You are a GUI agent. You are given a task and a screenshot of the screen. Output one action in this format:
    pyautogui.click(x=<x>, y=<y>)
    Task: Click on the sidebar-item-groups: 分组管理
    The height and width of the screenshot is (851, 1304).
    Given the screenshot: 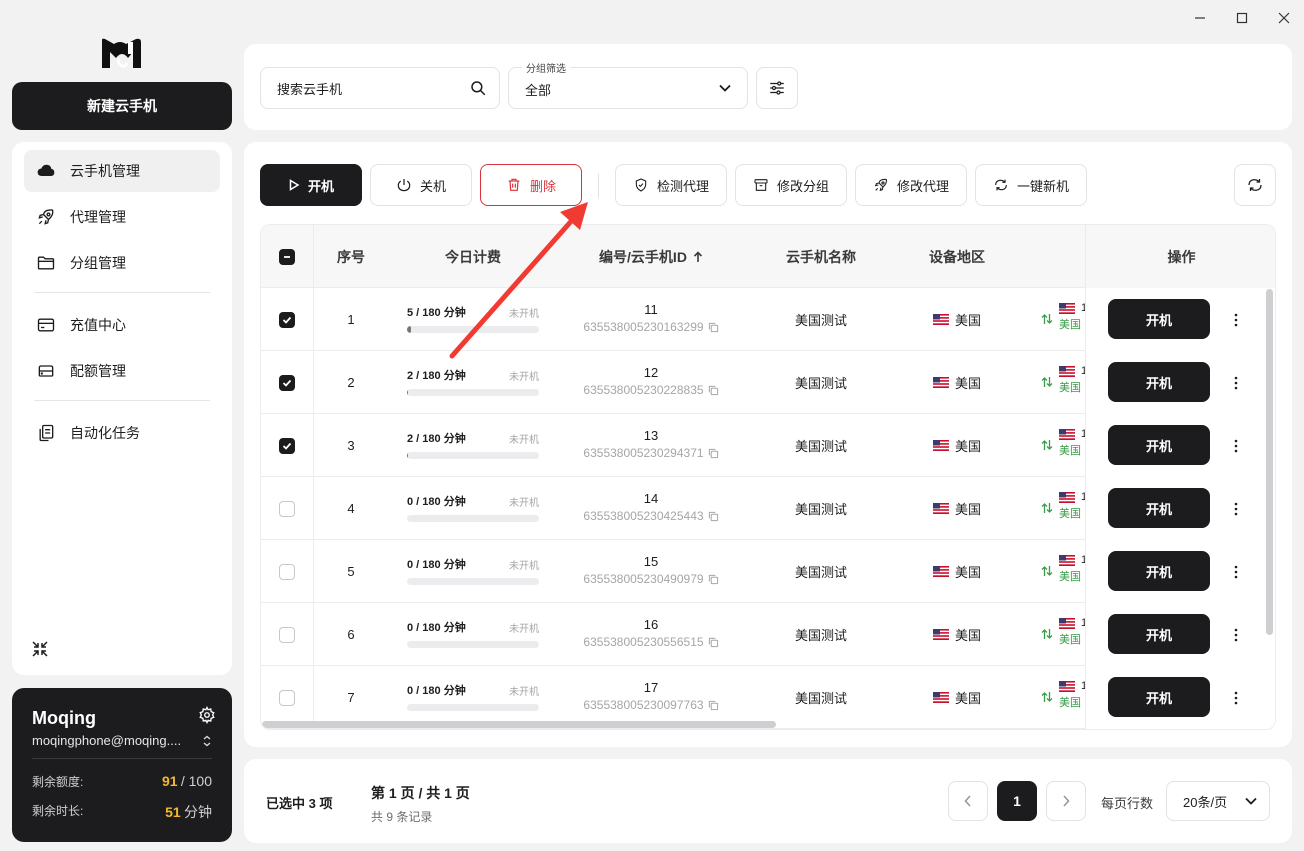 What is the action you would take?
    pyautogui.click(x=122, y=263)
    